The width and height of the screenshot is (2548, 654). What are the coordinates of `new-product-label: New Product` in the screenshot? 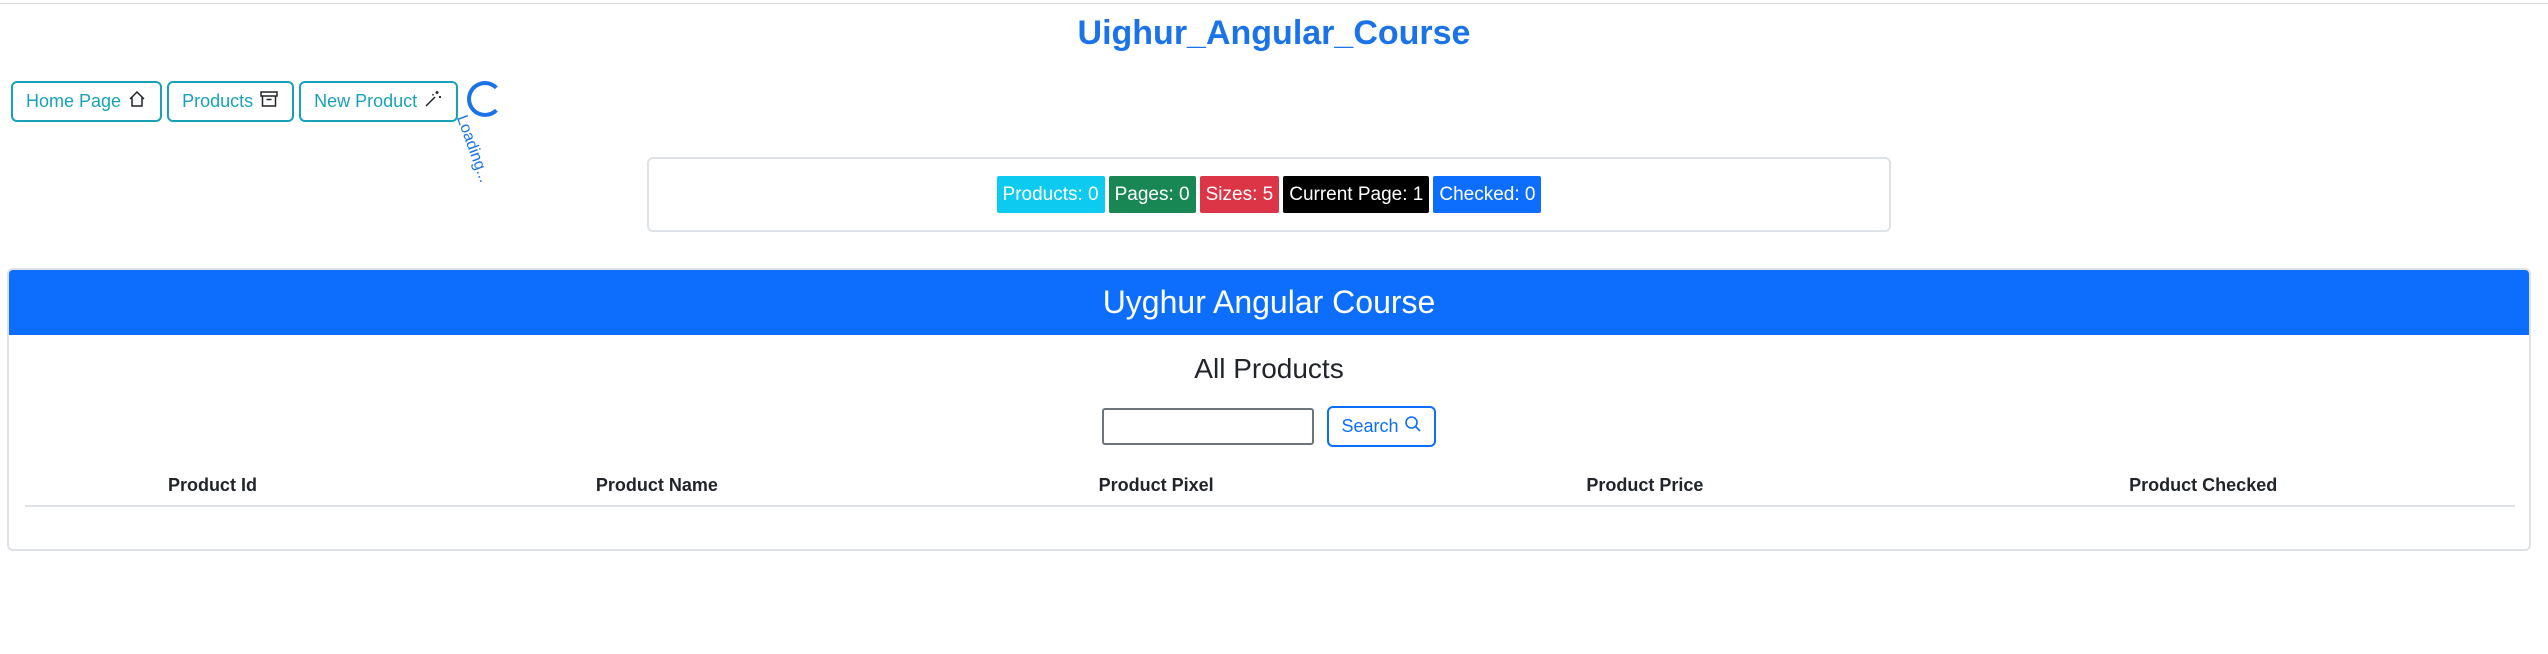 It's located at (366, 101).